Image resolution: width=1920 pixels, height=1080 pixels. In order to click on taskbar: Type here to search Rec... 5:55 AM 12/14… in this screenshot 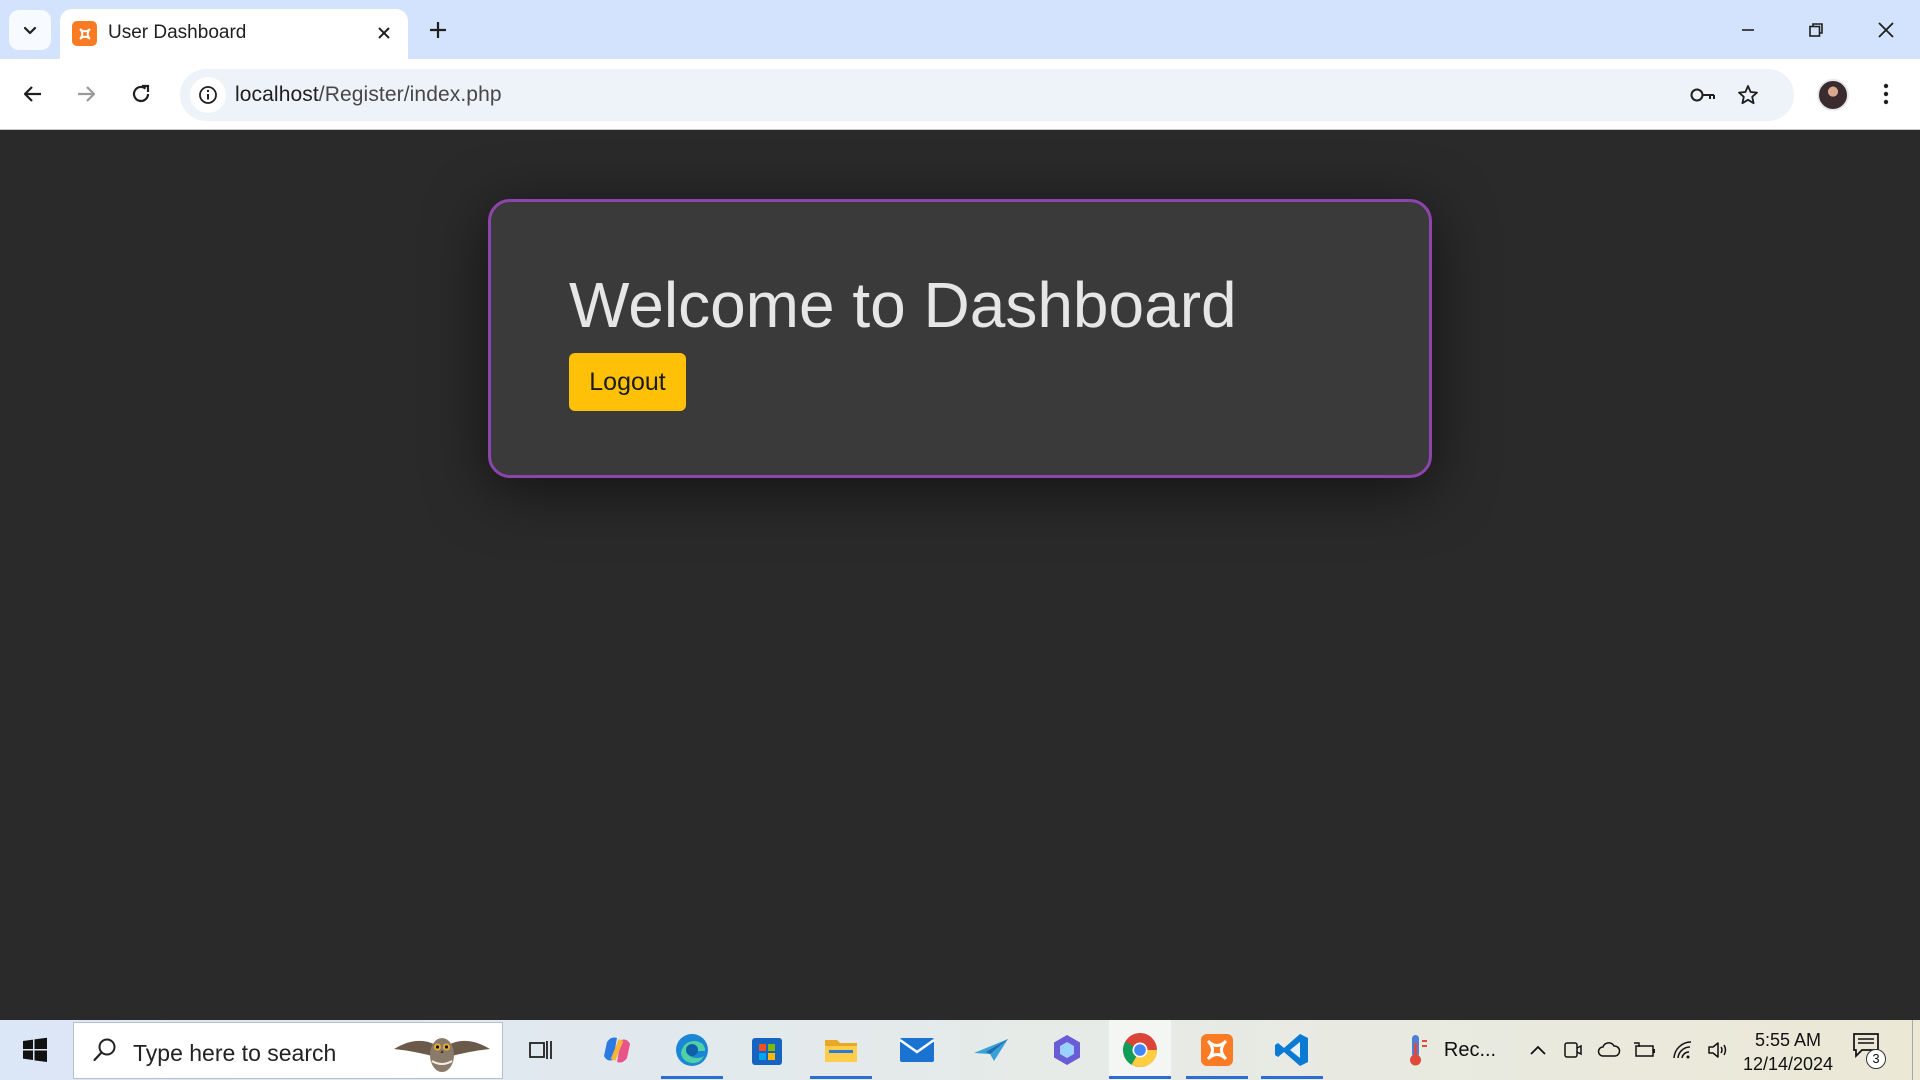, I will do `click(960, 1050)`.